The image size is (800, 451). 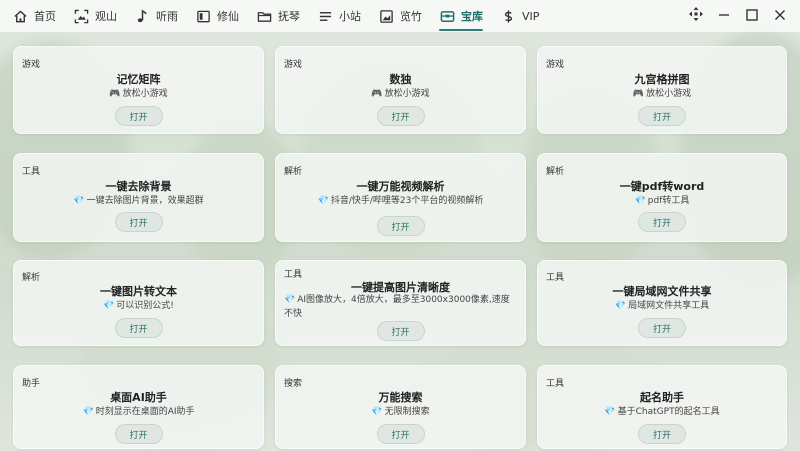 What do you see at coordinates (531, 16) in the screenshot?
I see `tab-vip-label: VIP` at bounding box center [531, 16].